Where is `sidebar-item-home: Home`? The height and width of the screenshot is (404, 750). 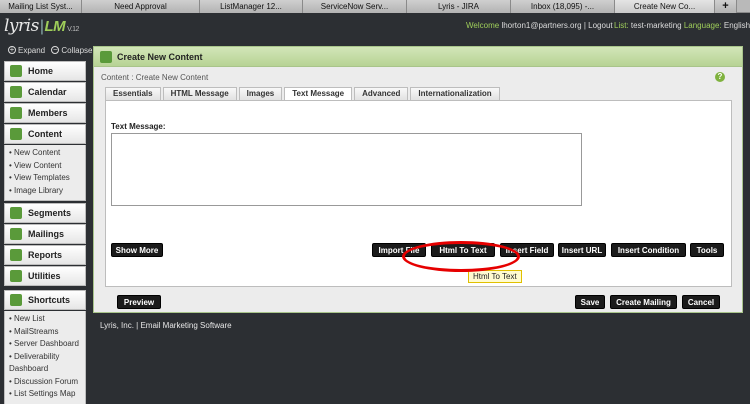
sidebar-item-home: Home is located at coordinates (45, 71).